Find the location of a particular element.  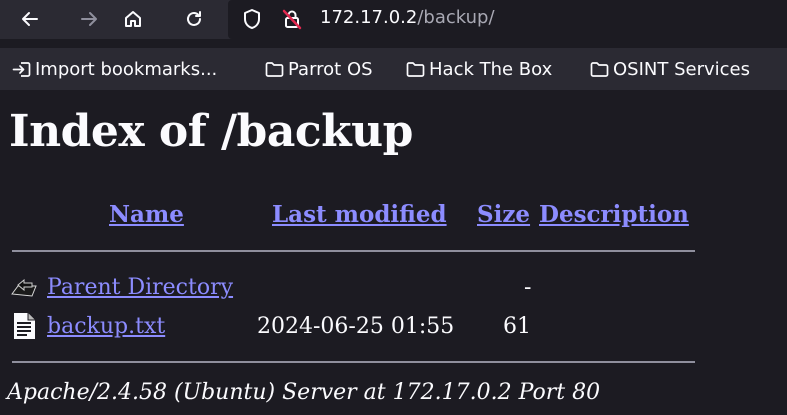

home-icon is located at coordinates (133, 19).